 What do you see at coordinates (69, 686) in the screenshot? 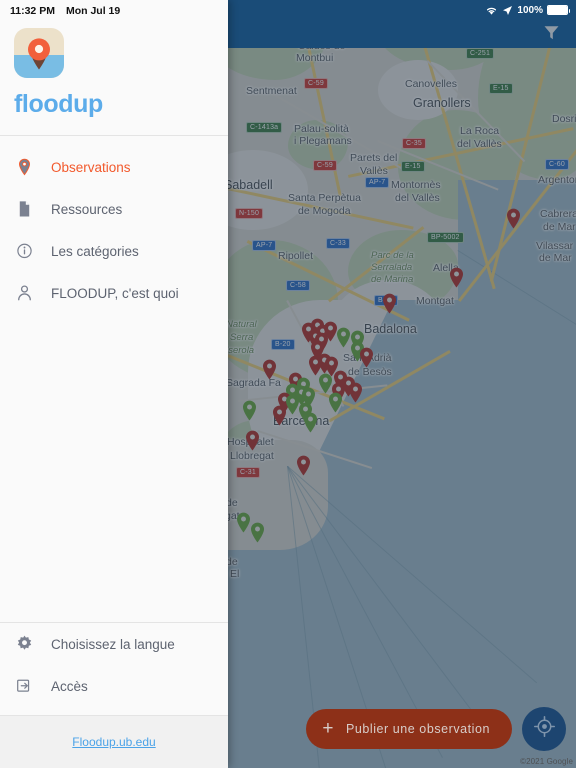
I see `sidebar-item-label: Accès` at bounding box center [69, 686].